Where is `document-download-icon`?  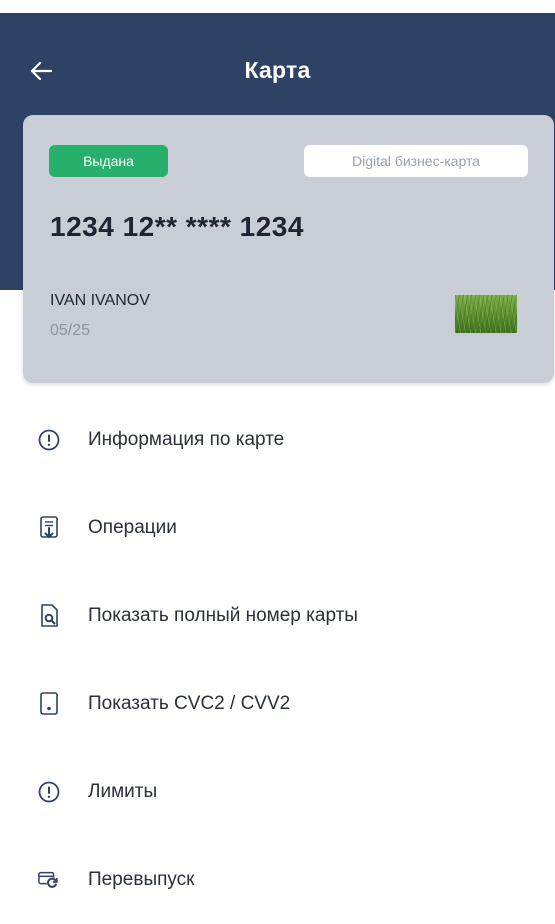 document-download-icon is located at coordinates (49, 528).